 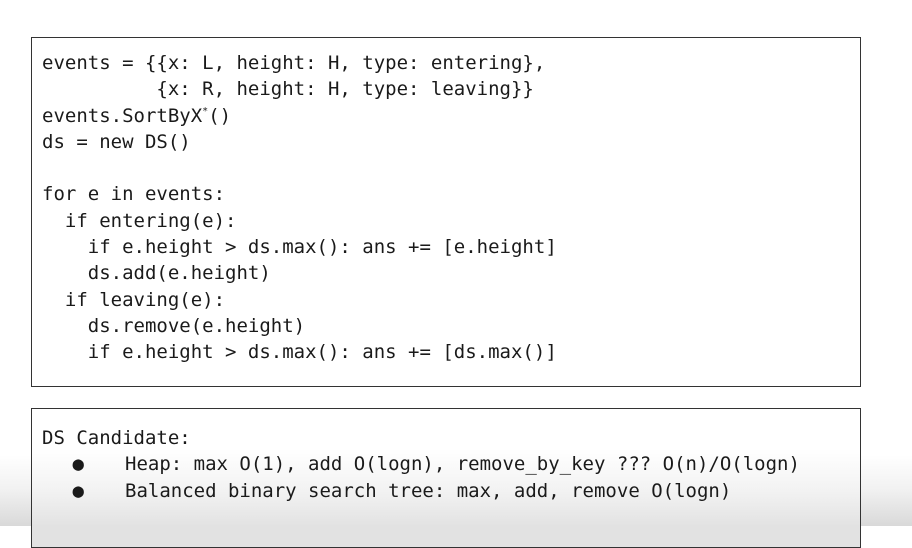 What do you see at coordinates (205, 111) in the screenshot?
I see `asterisk-superscript: *` at bounding box center [205, 111].